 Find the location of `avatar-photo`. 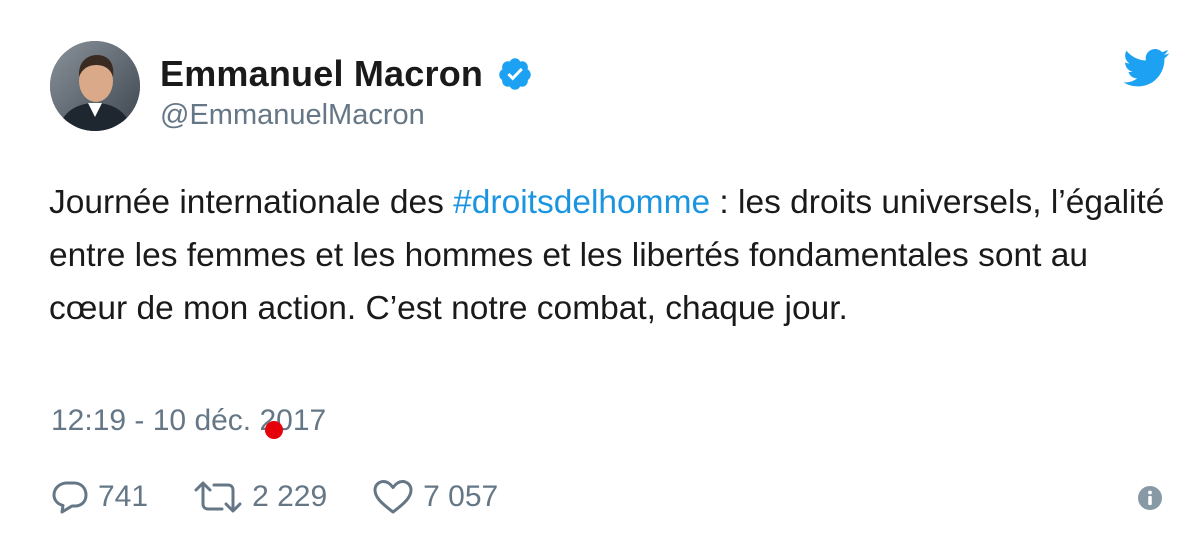

avatar-photo is located at coordinates (95, 86).